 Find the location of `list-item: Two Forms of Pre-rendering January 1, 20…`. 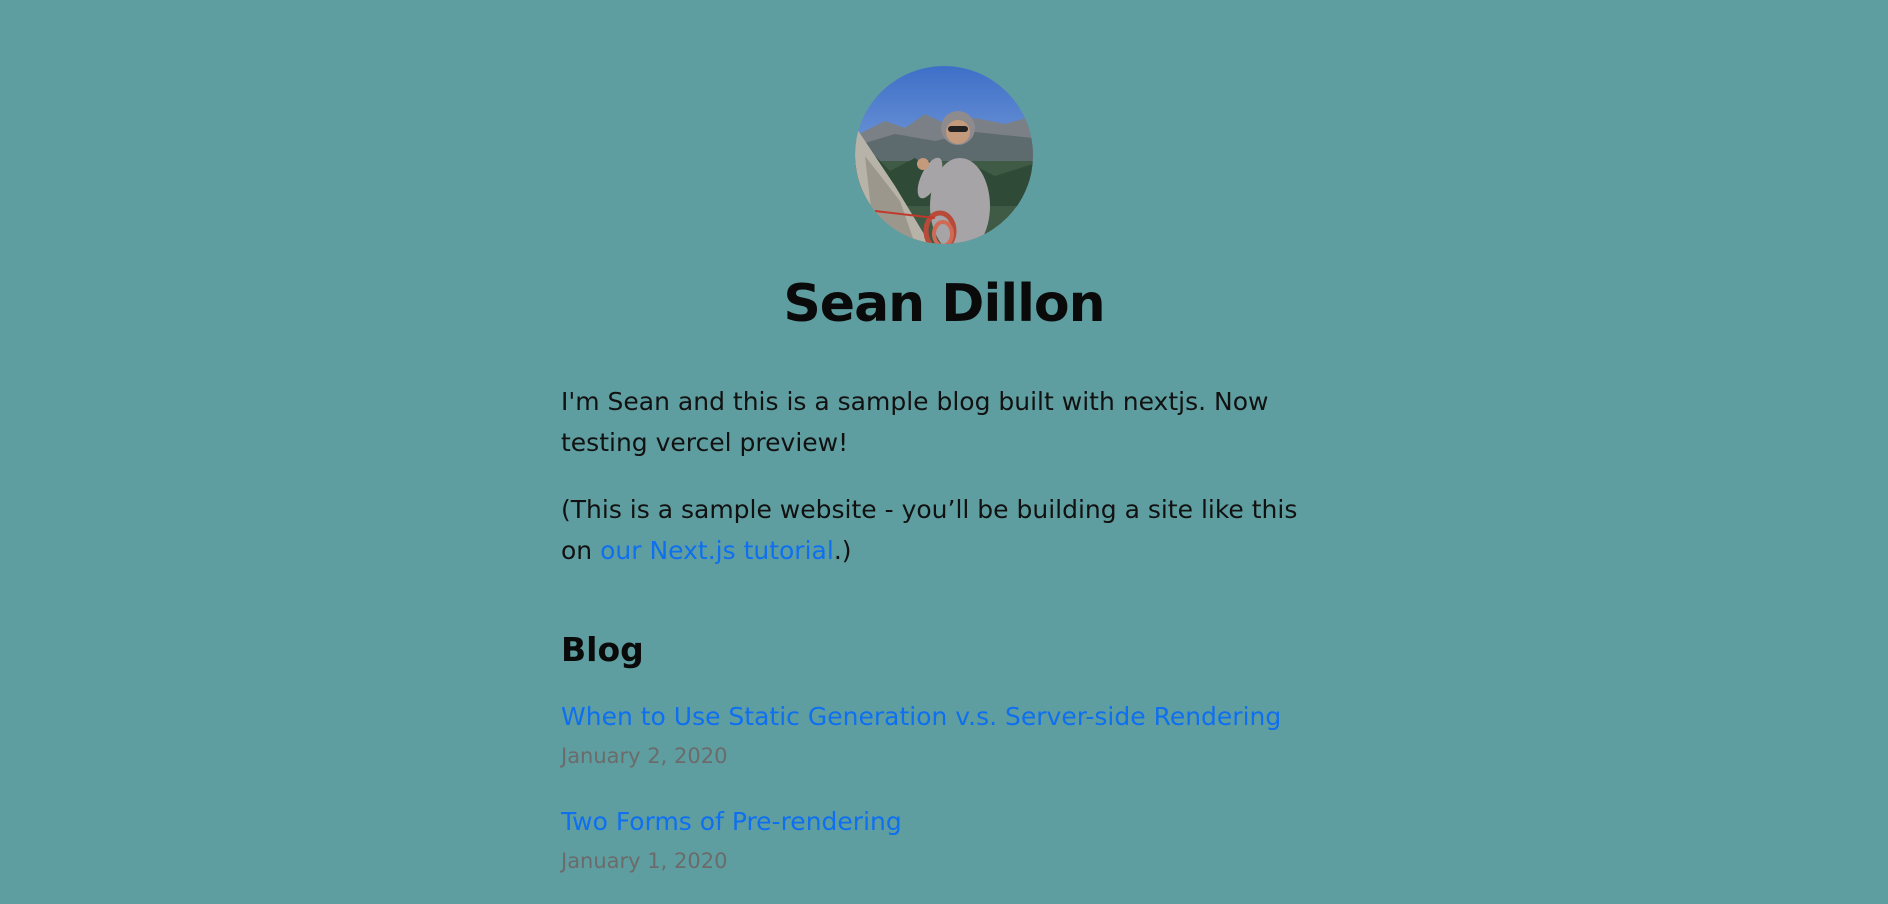

list-item: Two Forms of Pre-rendering January 1, 20… is located at coordinates (944, 840).